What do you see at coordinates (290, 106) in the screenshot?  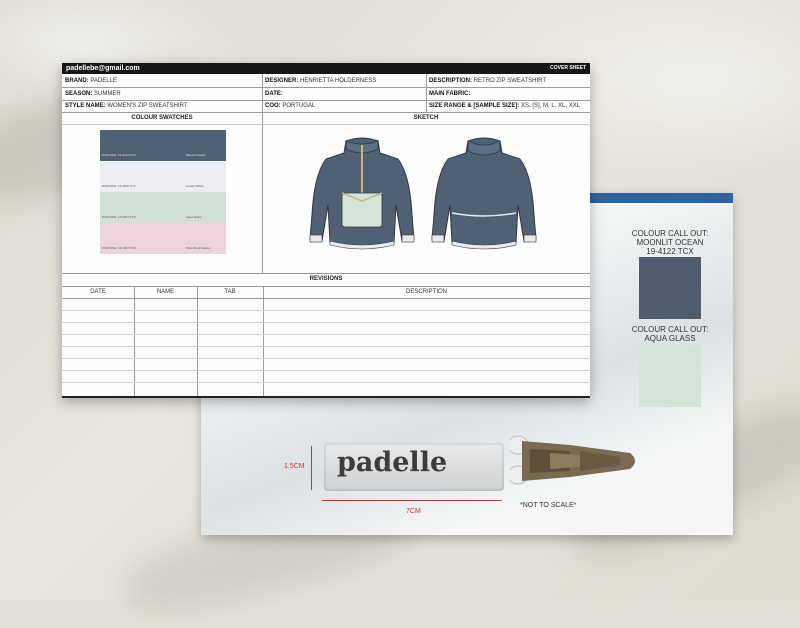 I see `coo-field: COO: PORTUGAL` at bounding box center [290, 106].